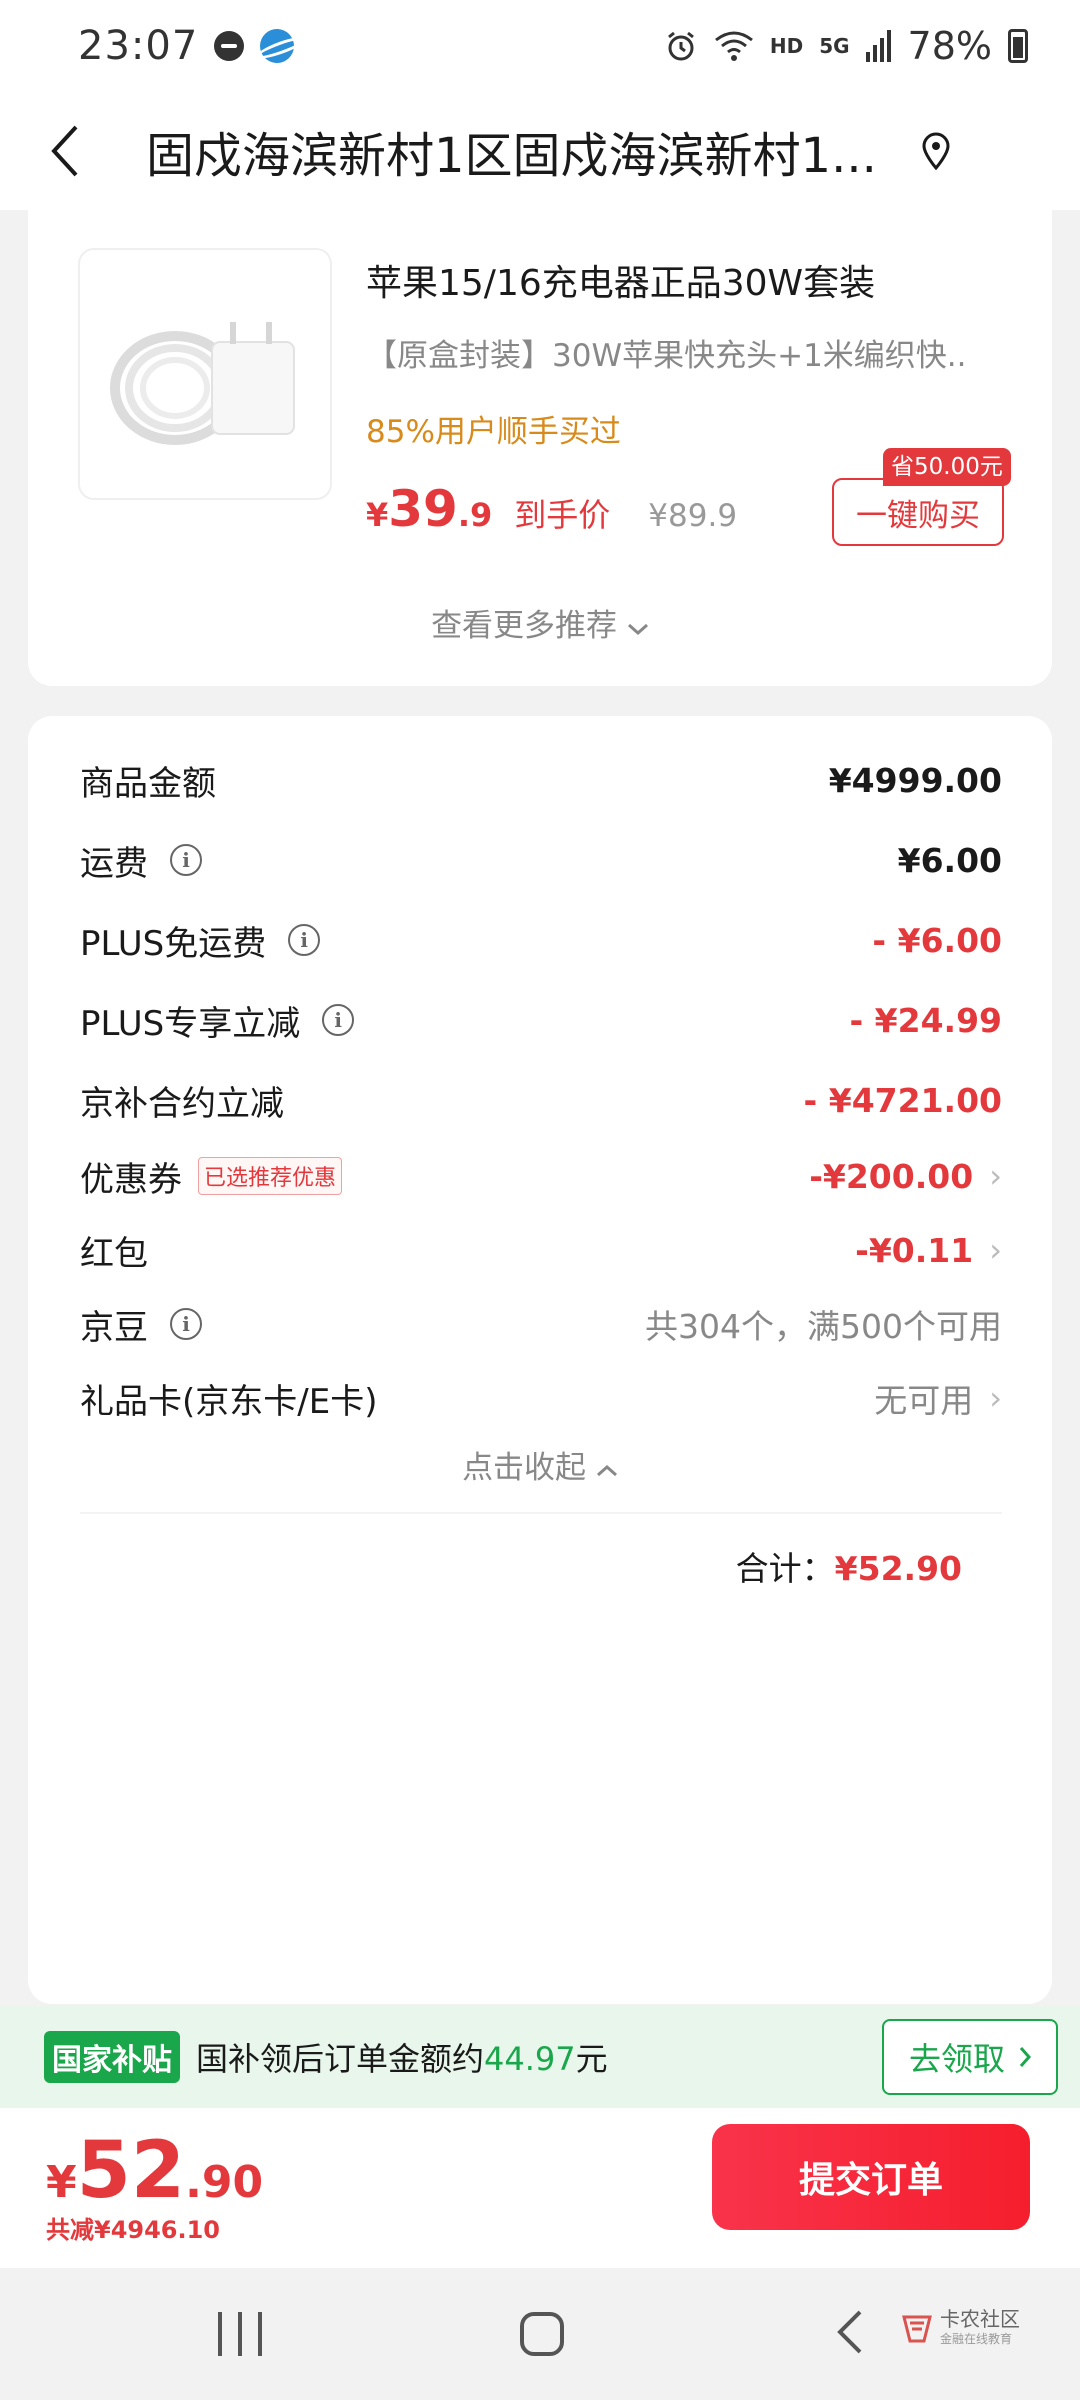 The width and height of the screenshot is (1080, 2400). What do you see at coordinates (918, 512) in the screenshot?
I see `one-click-buy-button: 一键购买` at bounding box center [918, 512].